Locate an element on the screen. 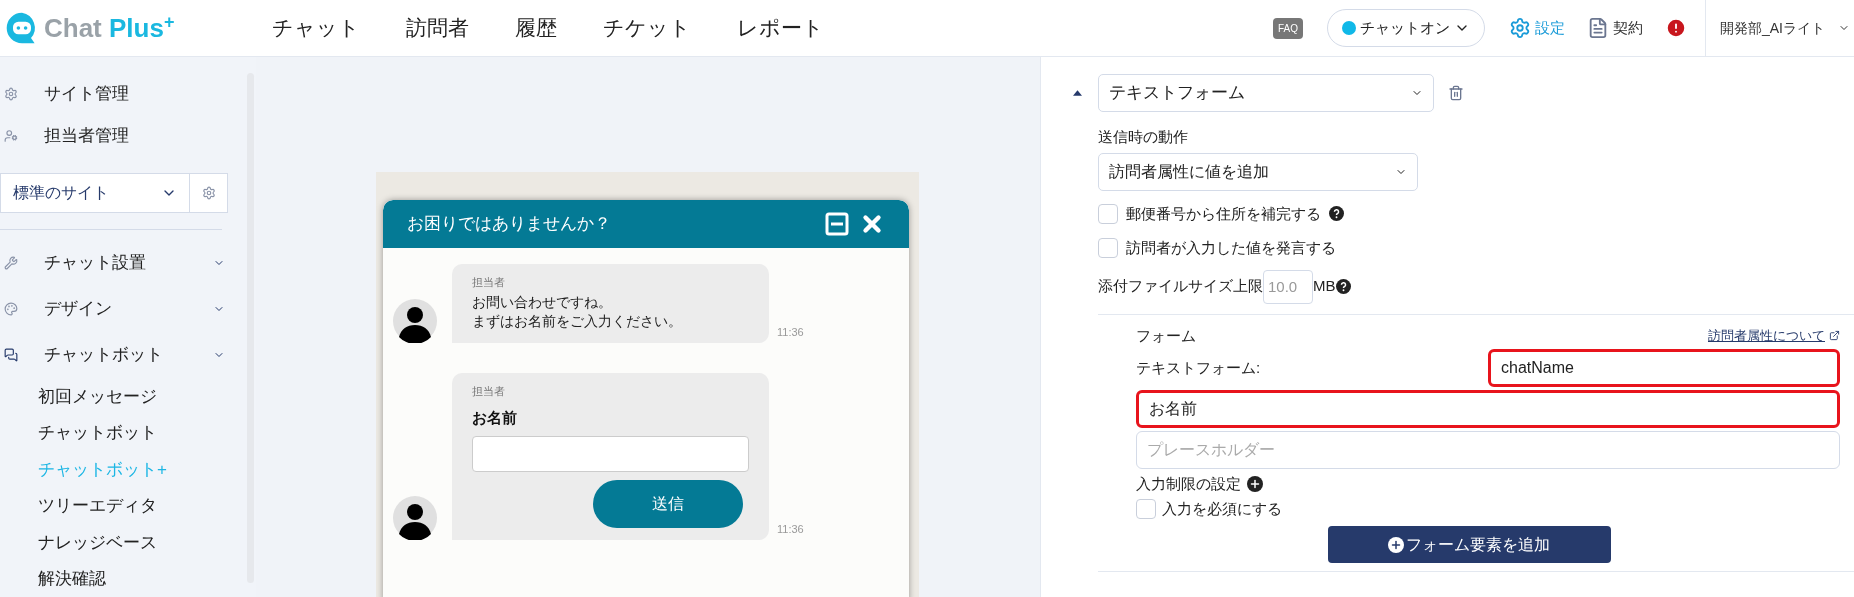  trash-icon is located at coordinates (1456, 93).